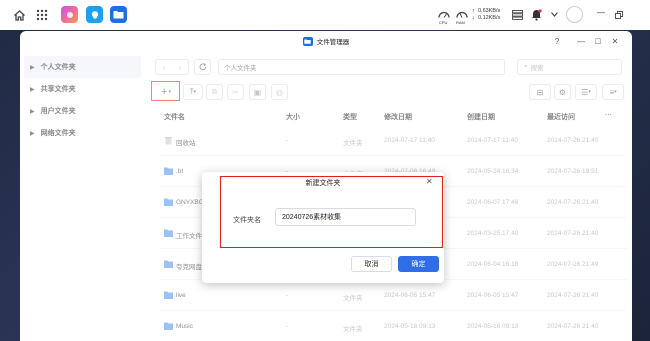 This screenshot has width=650, height=341. I want to click on bell-icon, so click(536, 14).